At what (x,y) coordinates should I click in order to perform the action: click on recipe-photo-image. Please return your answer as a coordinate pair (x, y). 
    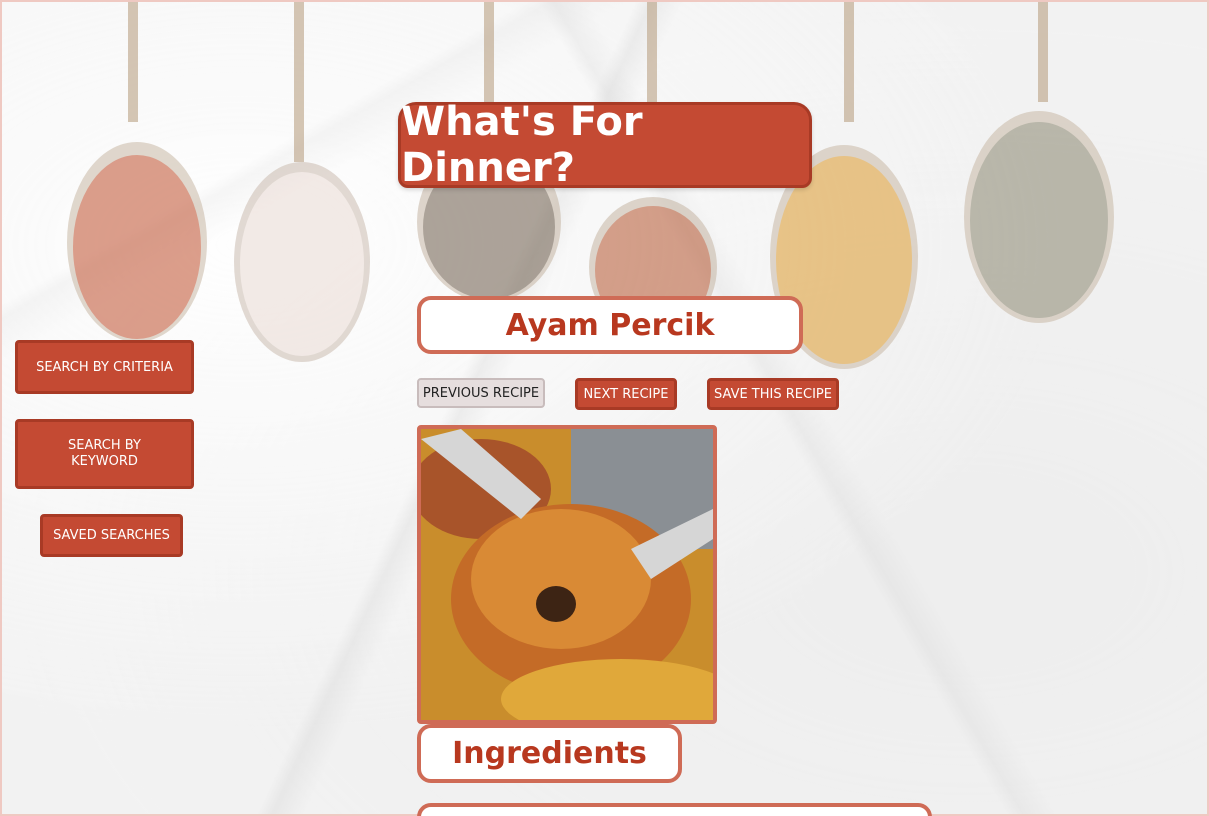
    Looking at the image, I should click on (567, 574).